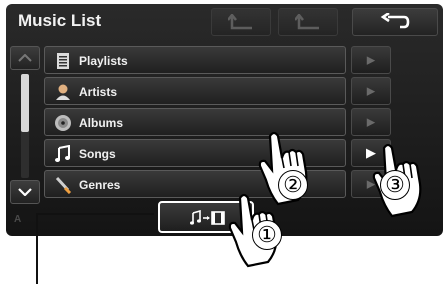  I want to click on list-item-playlists: Playlists, so click(195, 60).